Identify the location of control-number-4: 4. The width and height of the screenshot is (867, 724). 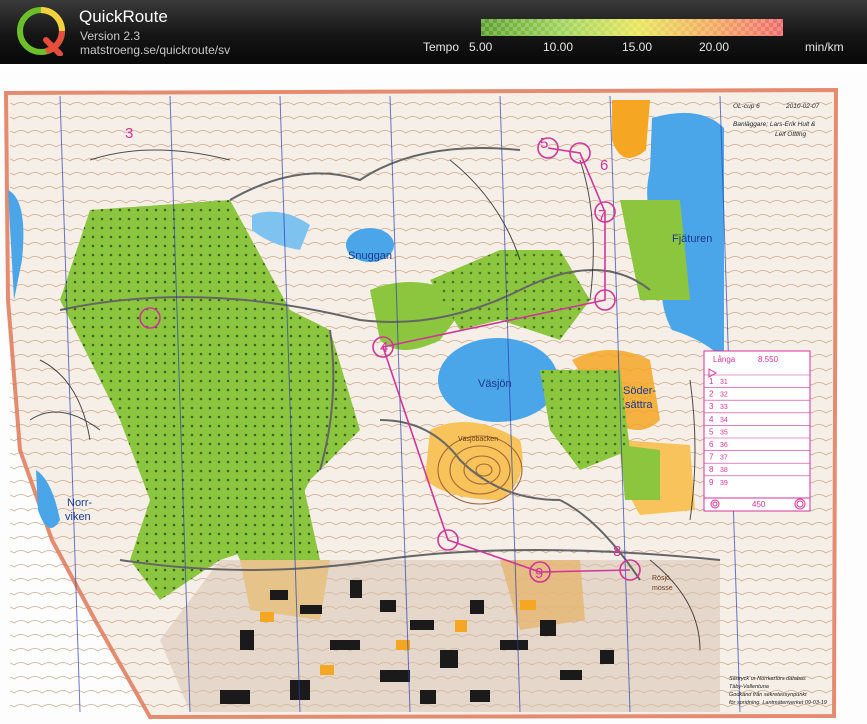
(384, 347).